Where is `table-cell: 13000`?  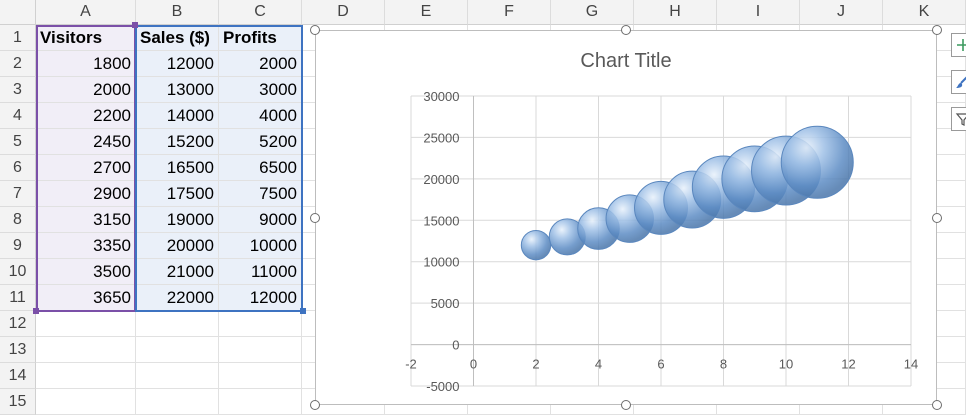
table-cell: 13000 is located at coordinates (177, 90).